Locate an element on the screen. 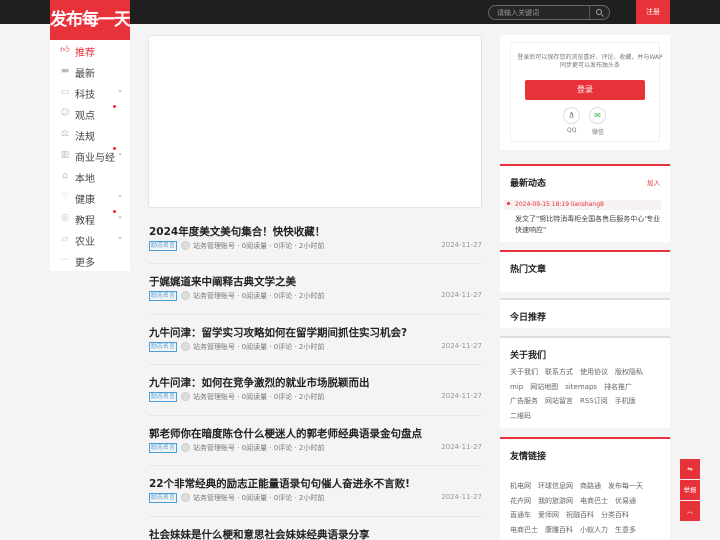  about-link: RSS订阅 is located at coordinates (594, 401).